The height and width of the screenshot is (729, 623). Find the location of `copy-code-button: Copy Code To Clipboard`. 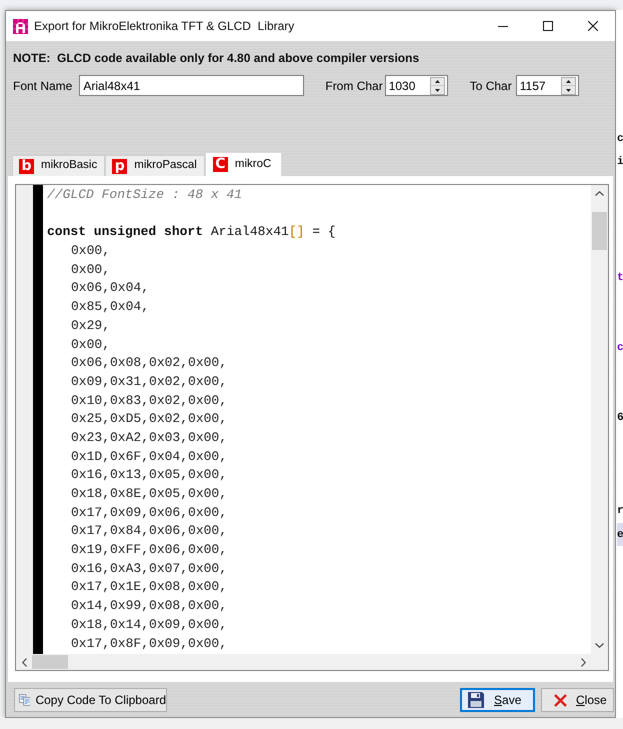

copy-code-button: Copy Code To Clipboard is located at coordinates (90, 700).